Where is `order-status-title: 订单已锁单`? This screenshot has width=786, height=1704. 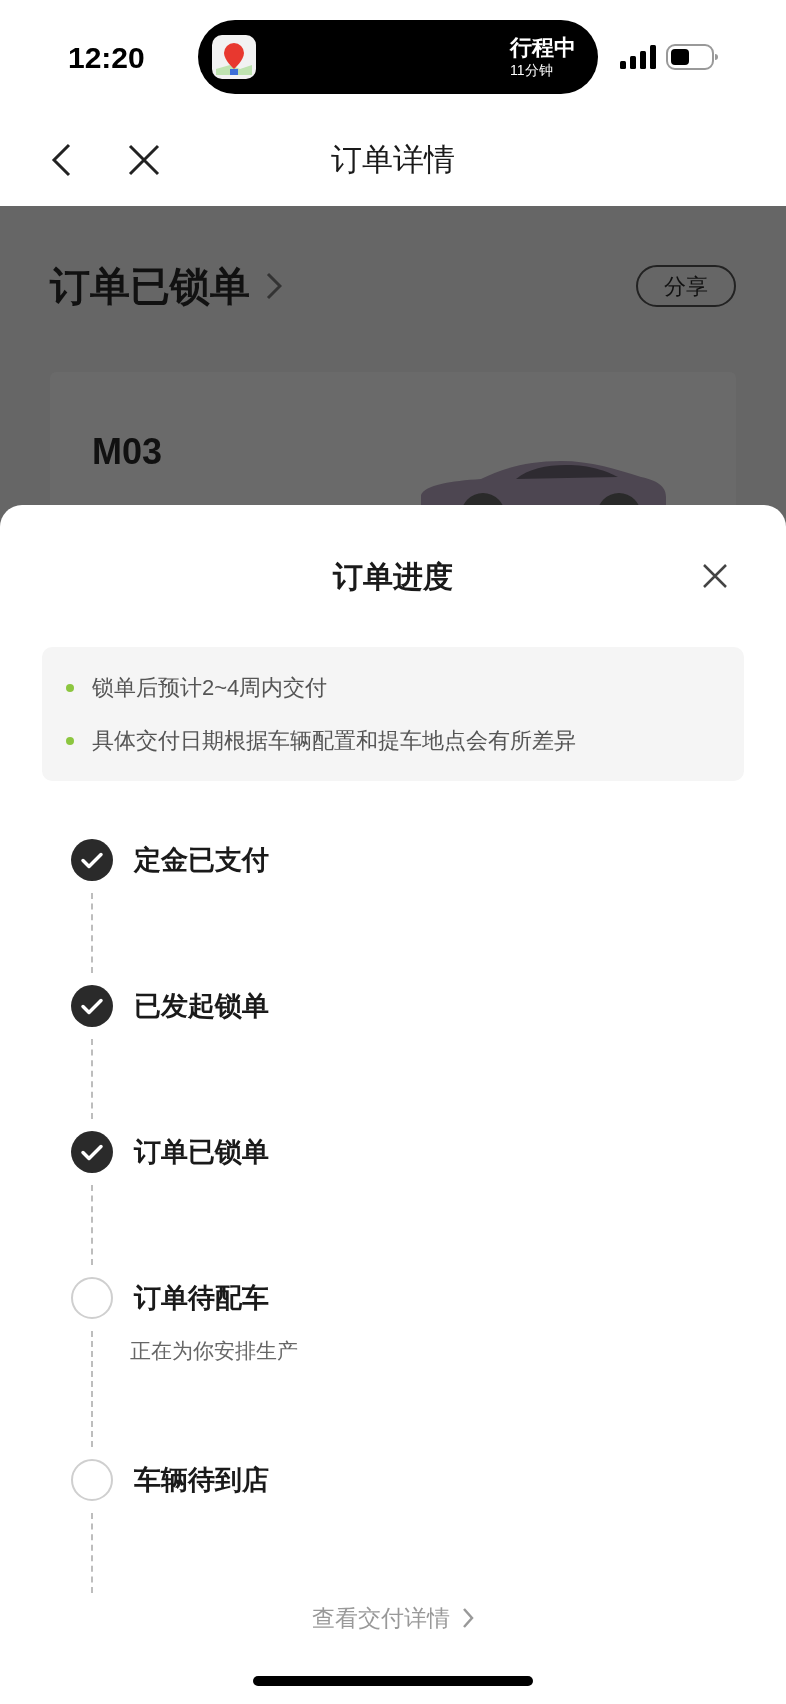 order-status-title: 订单已锁单 is located at coordinates (150, 286).